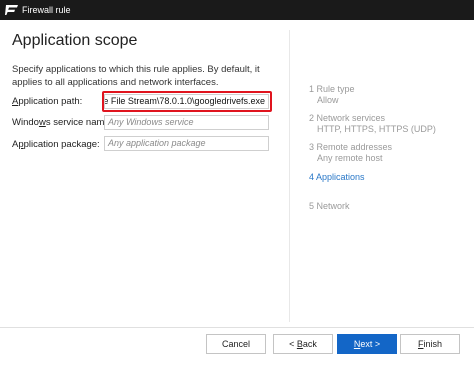 This screenshot has width=474, height=366. I want to click on cancel-button: Cancel, so click(236, 344).